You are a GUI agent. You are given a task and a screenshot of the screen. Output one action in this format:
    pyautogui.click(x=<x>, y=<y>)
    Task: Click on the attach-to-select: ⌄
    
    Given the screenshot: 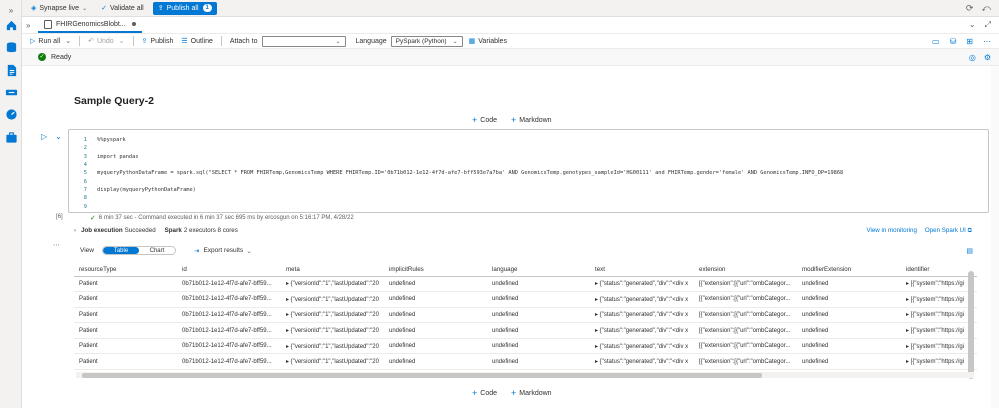 What is the action you would take?
    pyautogui.click(x=303, y=41)
    